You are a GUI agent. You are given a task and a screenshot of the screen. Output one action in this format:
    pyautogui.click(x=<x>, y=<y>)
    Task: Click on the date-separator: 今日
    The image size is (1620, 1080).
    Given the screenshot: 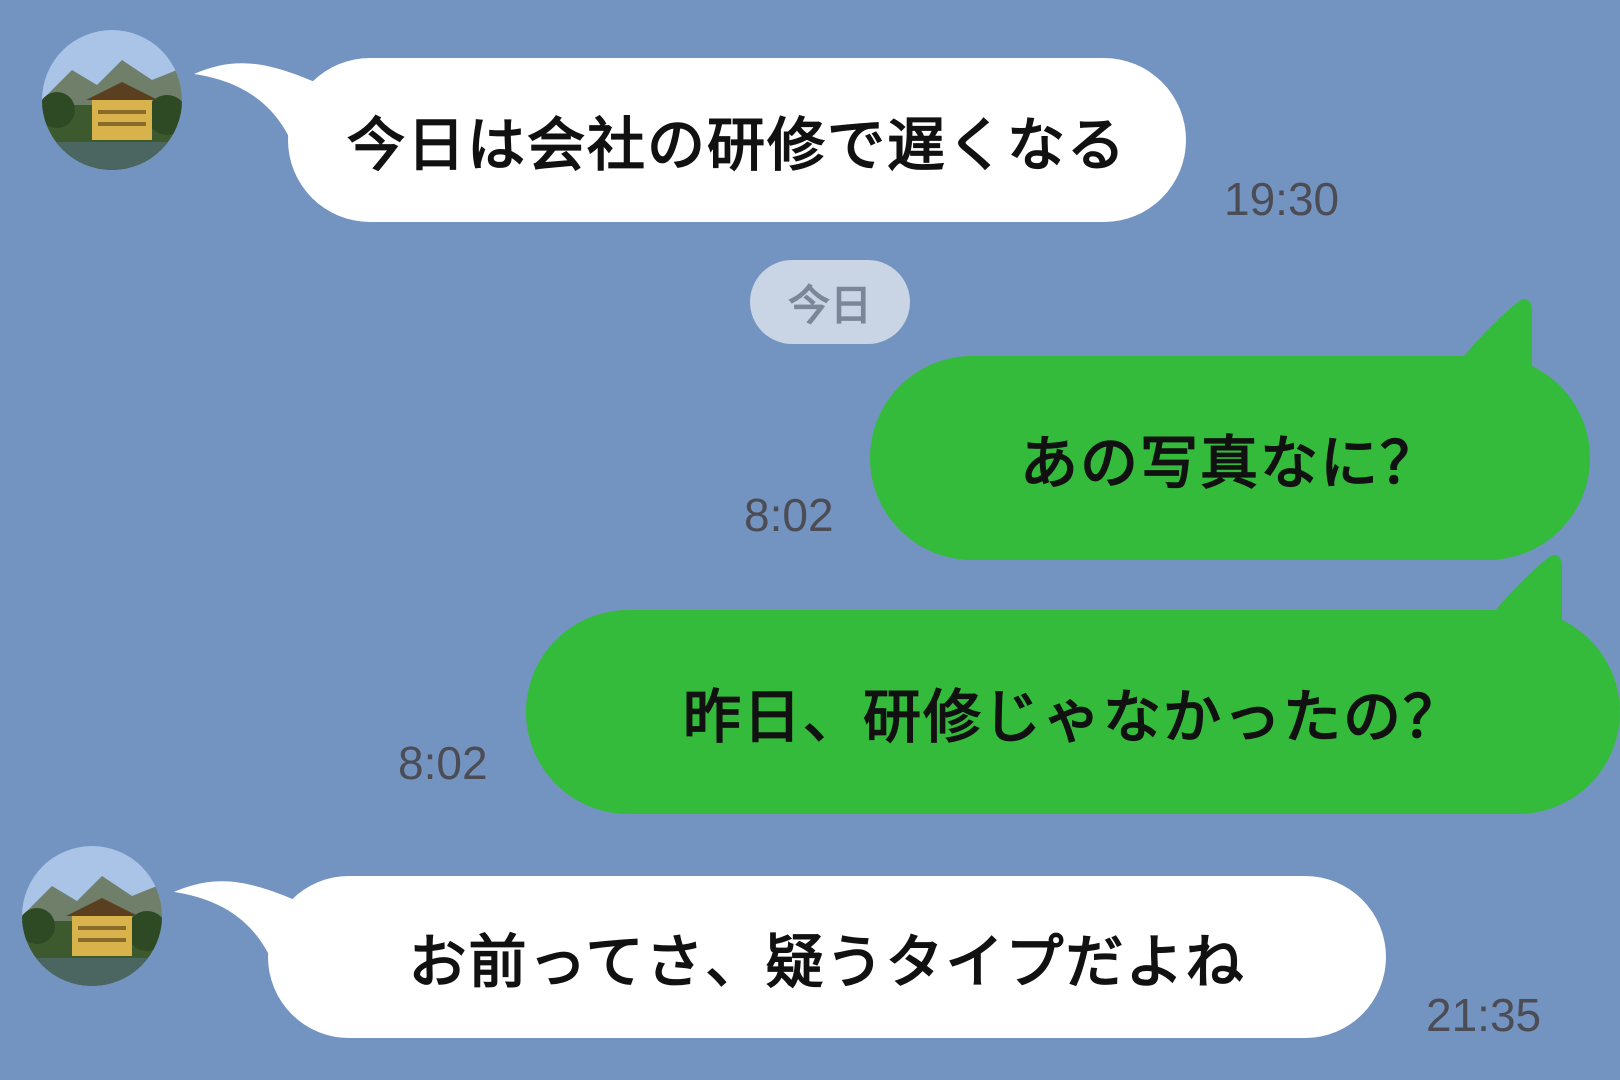 What is the action you would take?
    pyautogui.click(x=830, y=302)
    